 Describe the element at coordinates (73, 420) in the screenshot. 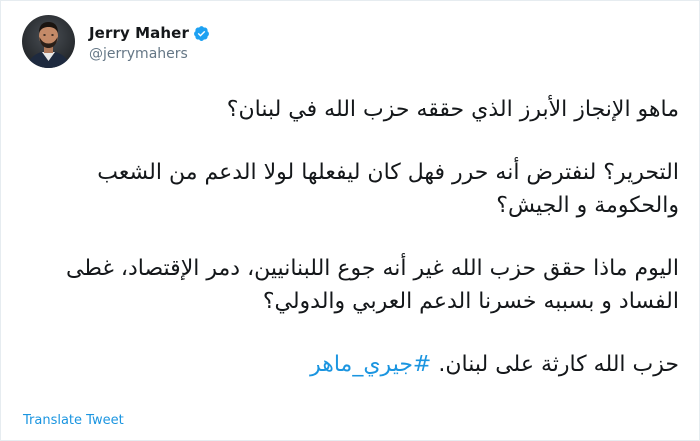

I see `translate-tweet-link: Translate Tweet` at that location.